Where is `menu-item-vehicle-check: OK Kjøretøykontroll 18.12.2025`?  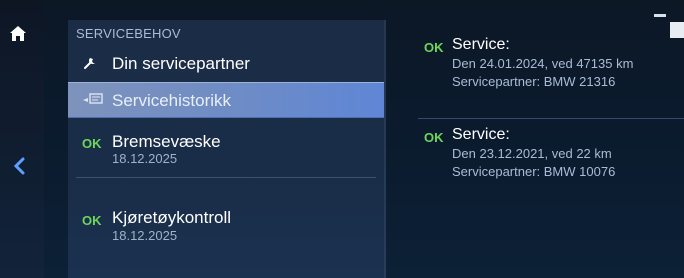
menu-item-vehicle-check: OK Kjøretøykontroll 18.12.2025 is located at coordinates (226, 210).